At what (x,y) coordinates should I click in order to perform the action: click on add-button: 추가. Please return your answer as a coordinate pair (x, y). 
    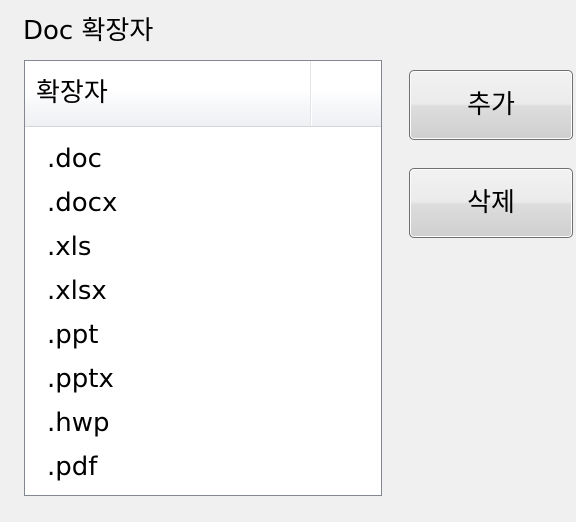
    Looking at the image, I should click on (491, 105).